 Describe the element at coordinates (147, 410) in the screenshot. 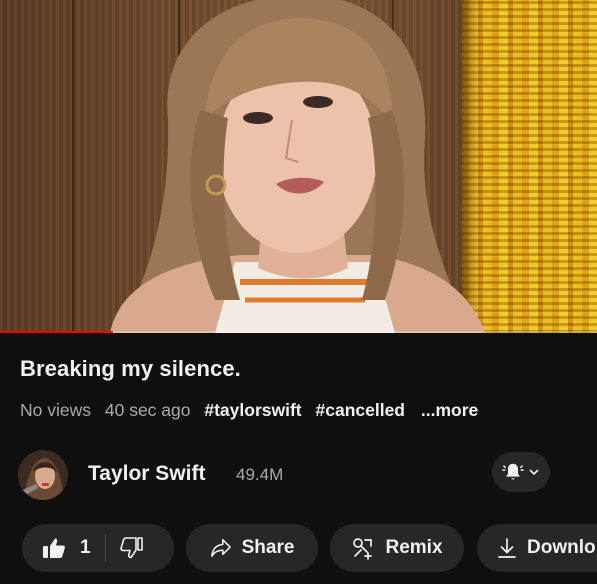

I see `upload-time: 40 sec ago` at that location.